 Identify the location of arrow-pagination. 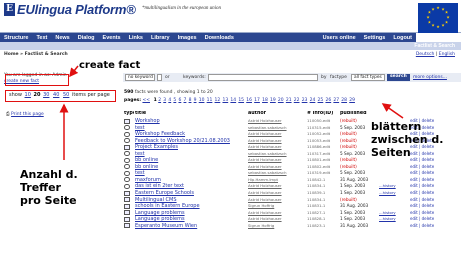
(392, 111).